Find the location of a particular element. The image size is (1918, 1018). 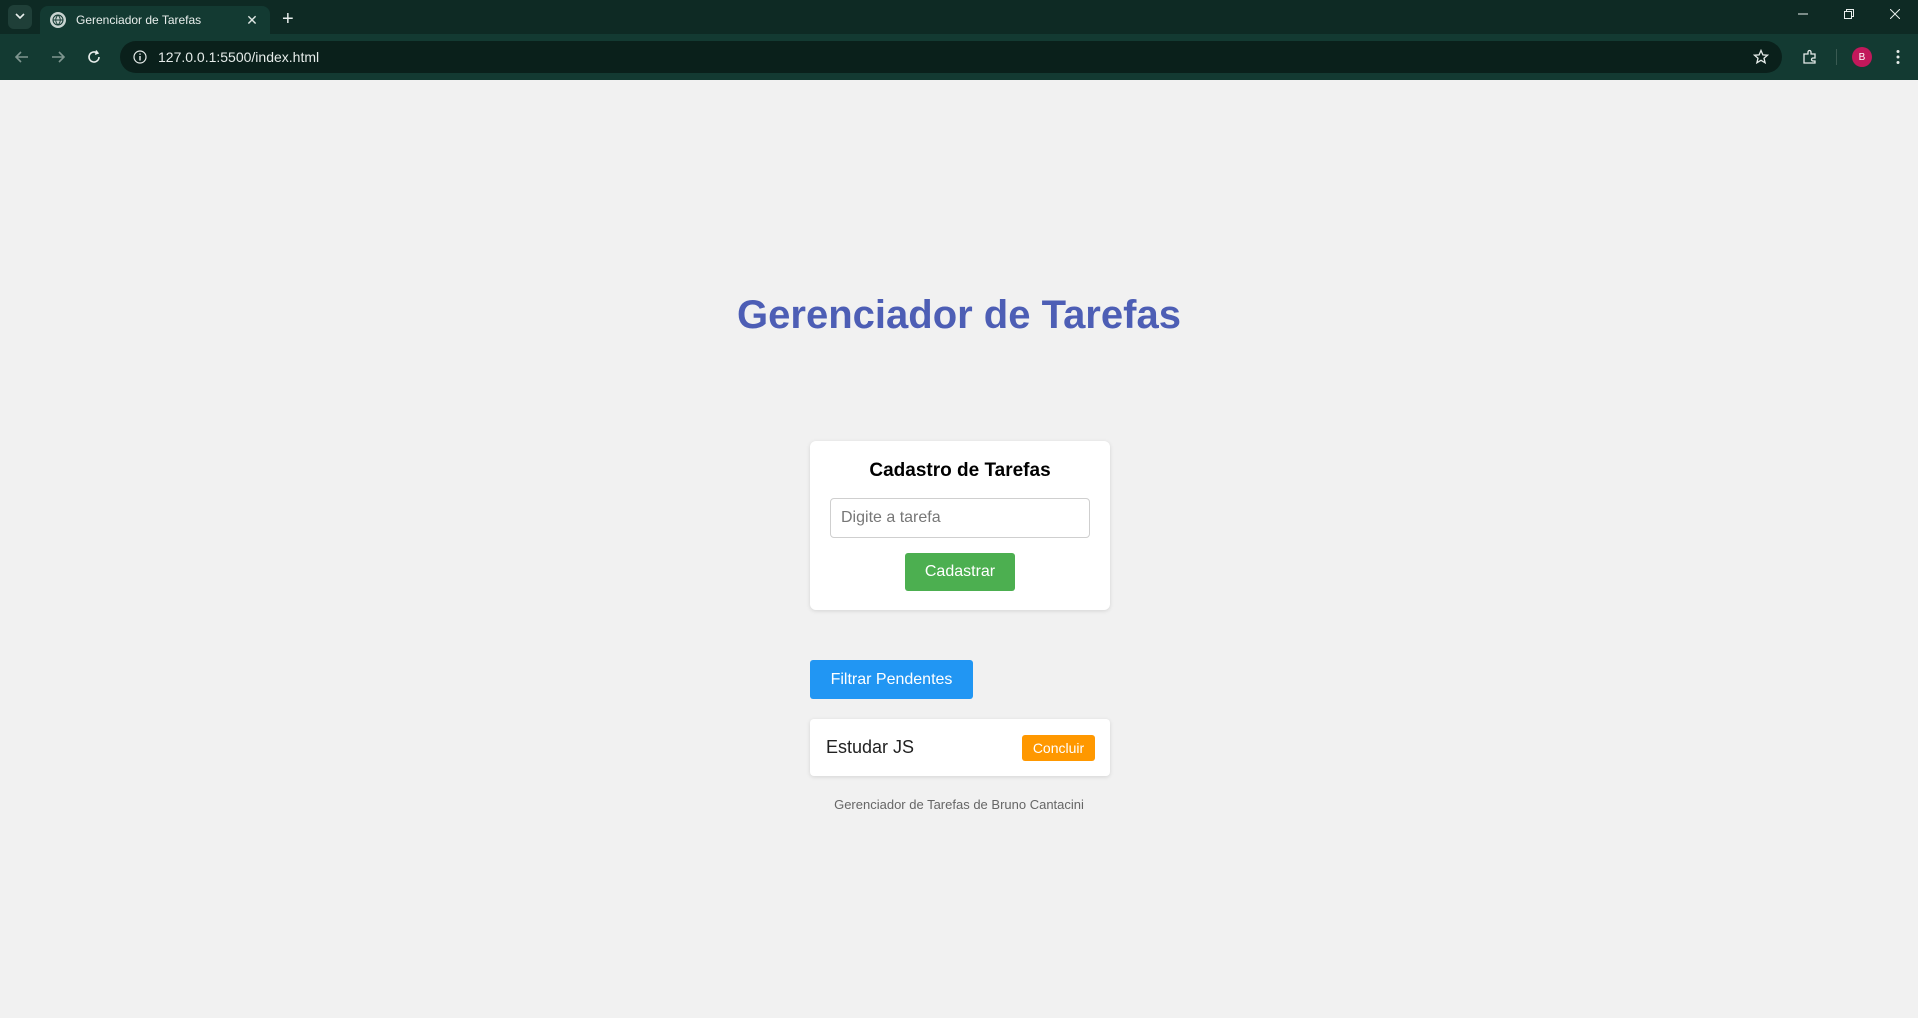

restore-icon is located at coordinates (1849, 14).